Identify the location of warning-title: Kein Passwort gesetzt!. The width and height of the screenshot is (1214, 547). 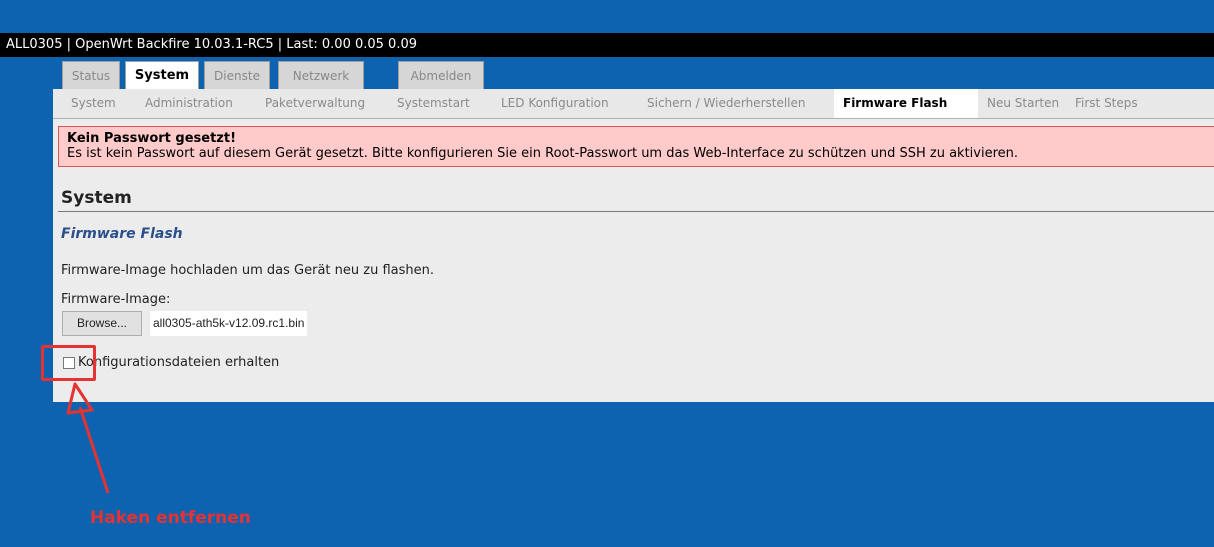
(152, 138).